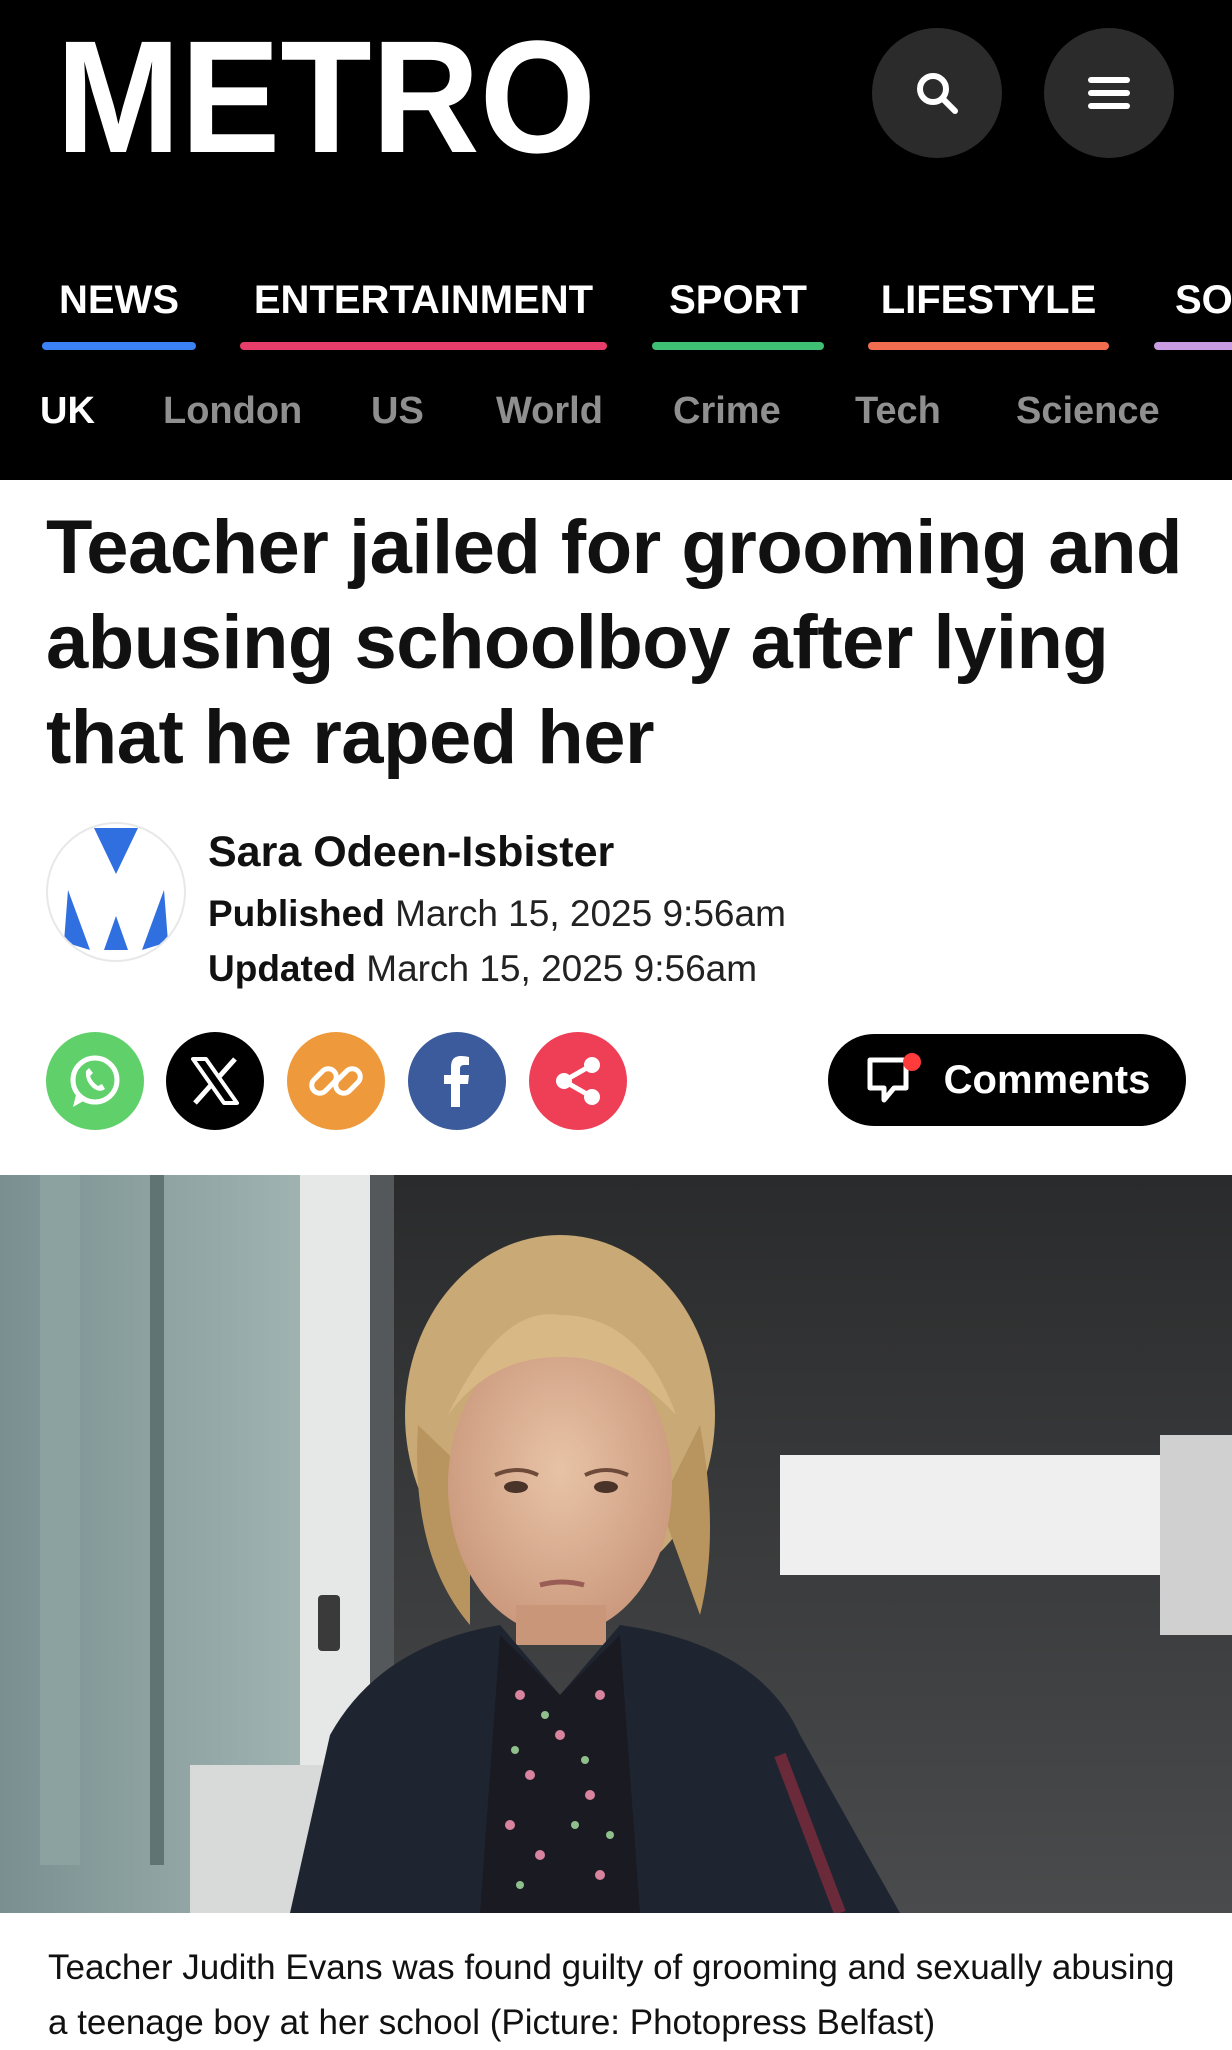 The image size is (1232, 2050). I want to click on section-tab-label: ENTERTAINMENT, so click(423, 300).